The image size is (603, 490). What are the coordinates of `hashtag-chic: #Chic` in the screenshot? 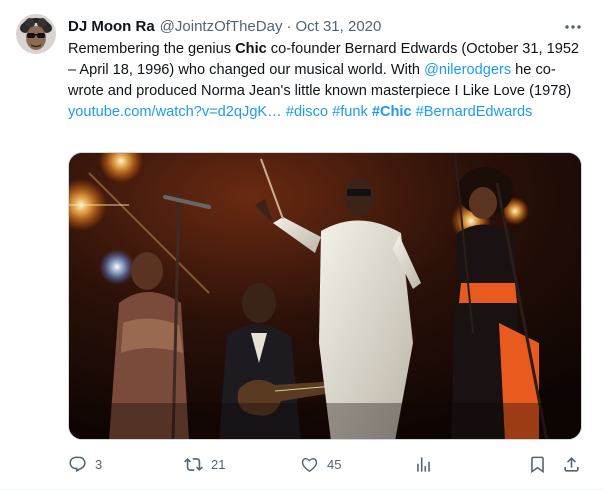 It's located at (392, 112).